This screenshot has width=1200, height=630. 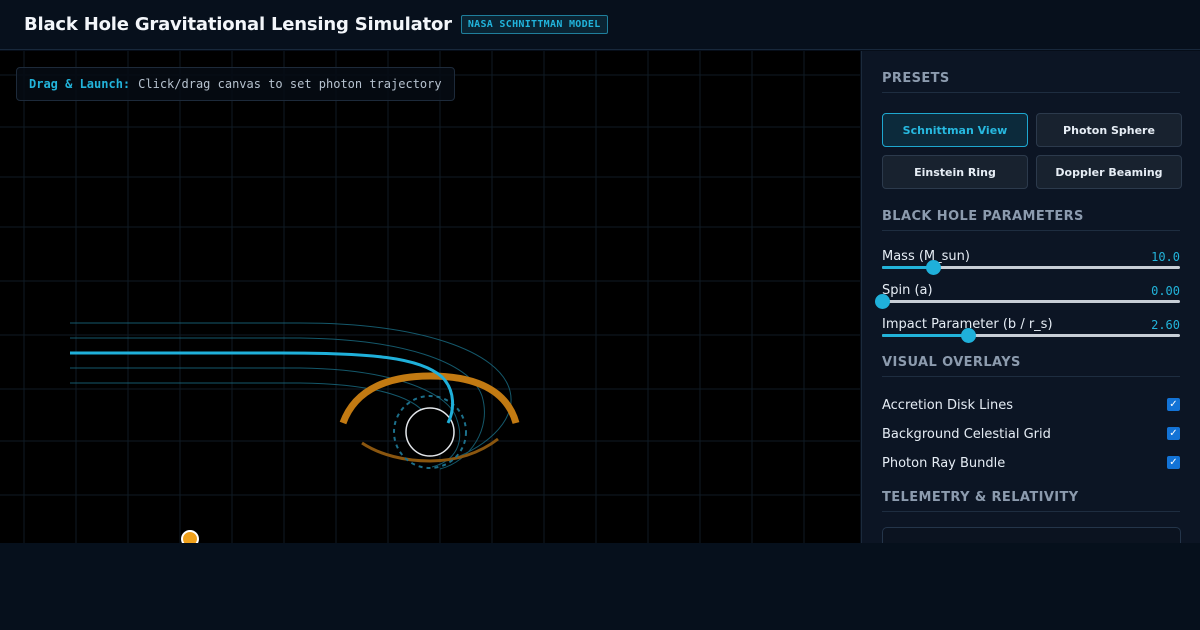 I want to click on preset-einstein-ring-button: Einstein Ring, so click(x=955, y=172).